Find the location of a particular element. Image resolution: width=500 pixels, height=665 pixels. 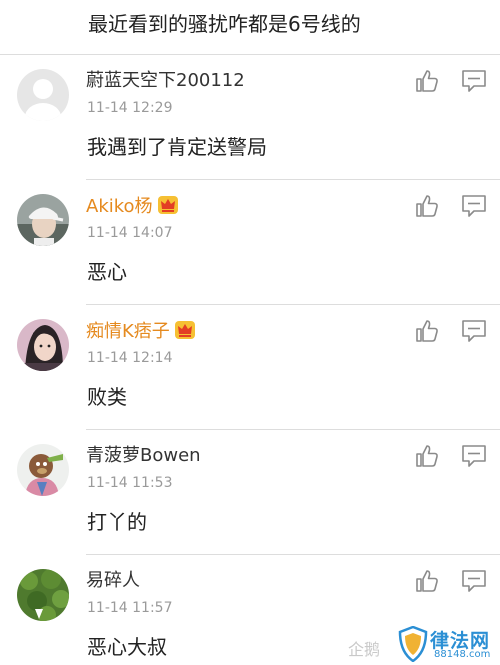

comment-text: 恶心 is located at coordinates (107, 272).